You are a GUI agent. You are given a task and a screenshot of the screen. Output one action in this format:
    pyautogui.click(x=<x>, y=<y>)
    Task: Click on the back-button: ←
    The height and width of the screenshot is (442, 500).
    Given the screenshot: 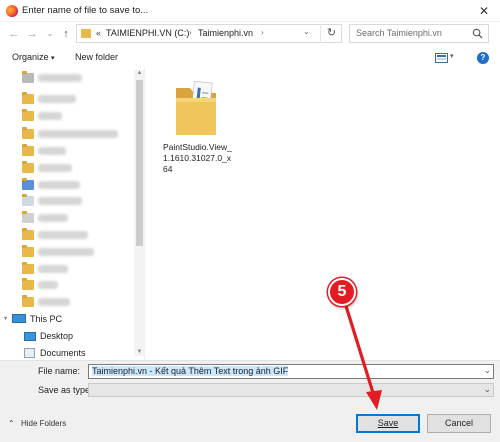 What is the action you would take?
    pyautogui.click(x=14, y=34)
    